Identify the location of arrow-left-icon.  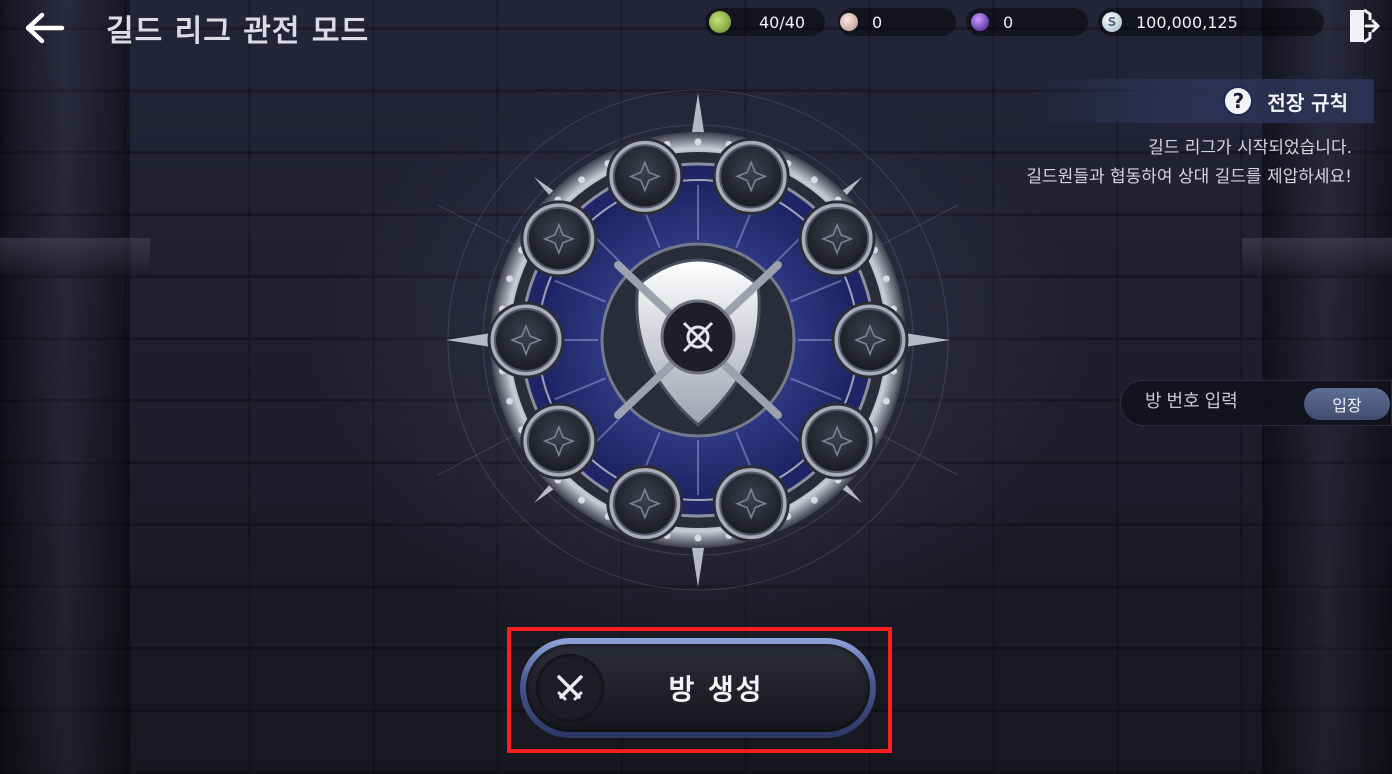
(45, 28).